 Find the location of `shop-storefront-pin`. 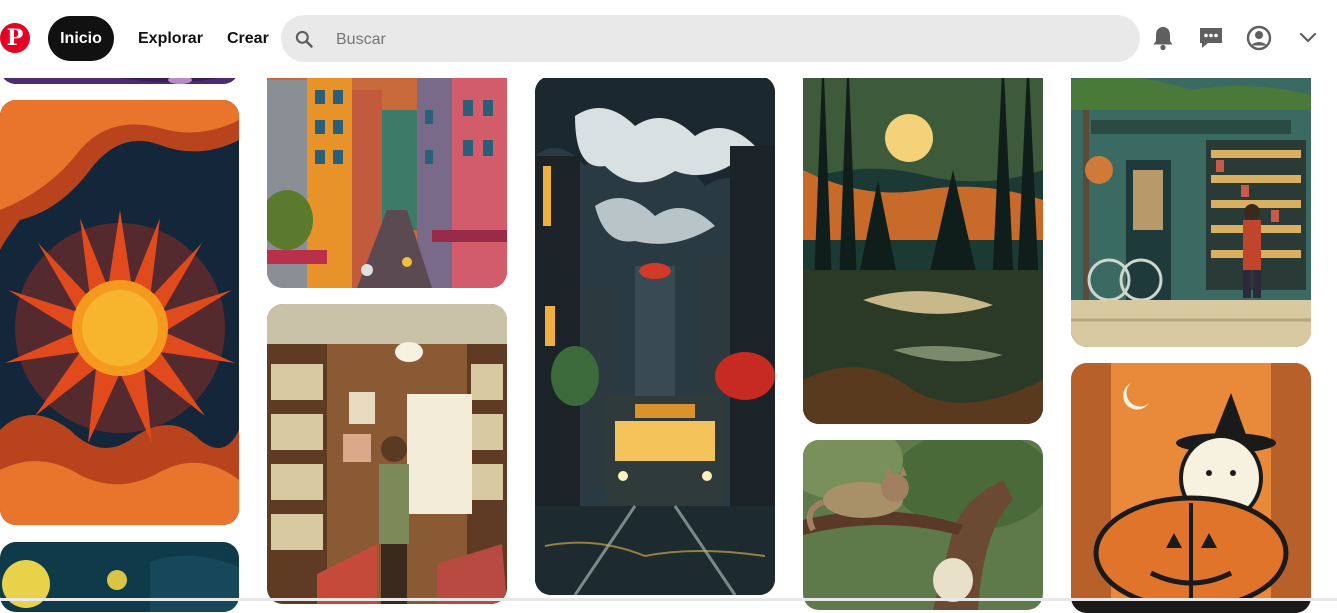

shop-storefront-pin is located at coordinates (1191, 198).